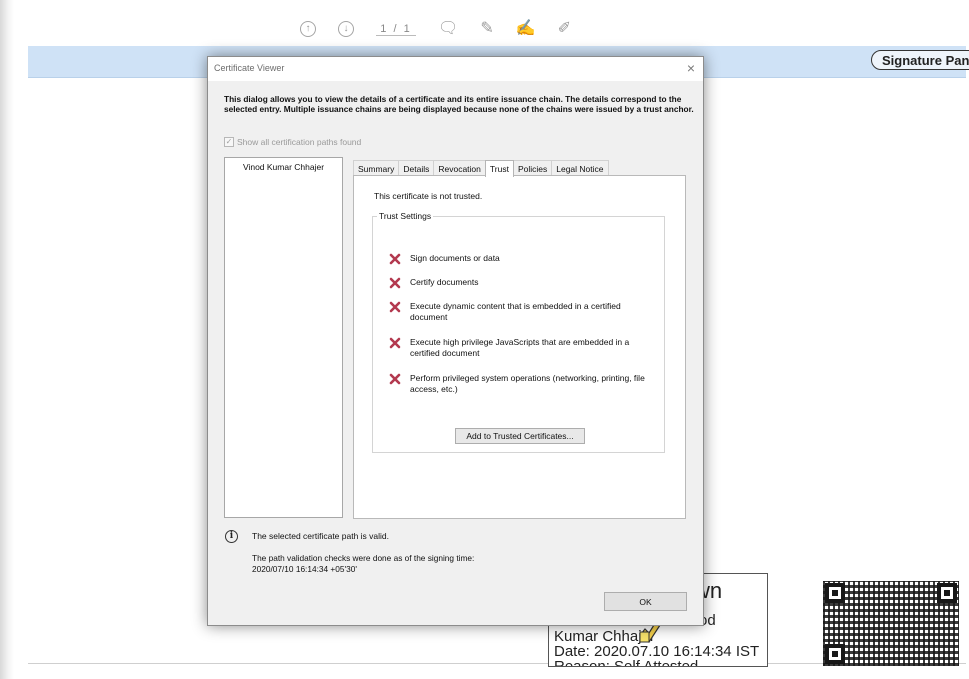  I want to click on show-all-paths-checkbox: ✓ Show all certification paths found, so click(292, 142).